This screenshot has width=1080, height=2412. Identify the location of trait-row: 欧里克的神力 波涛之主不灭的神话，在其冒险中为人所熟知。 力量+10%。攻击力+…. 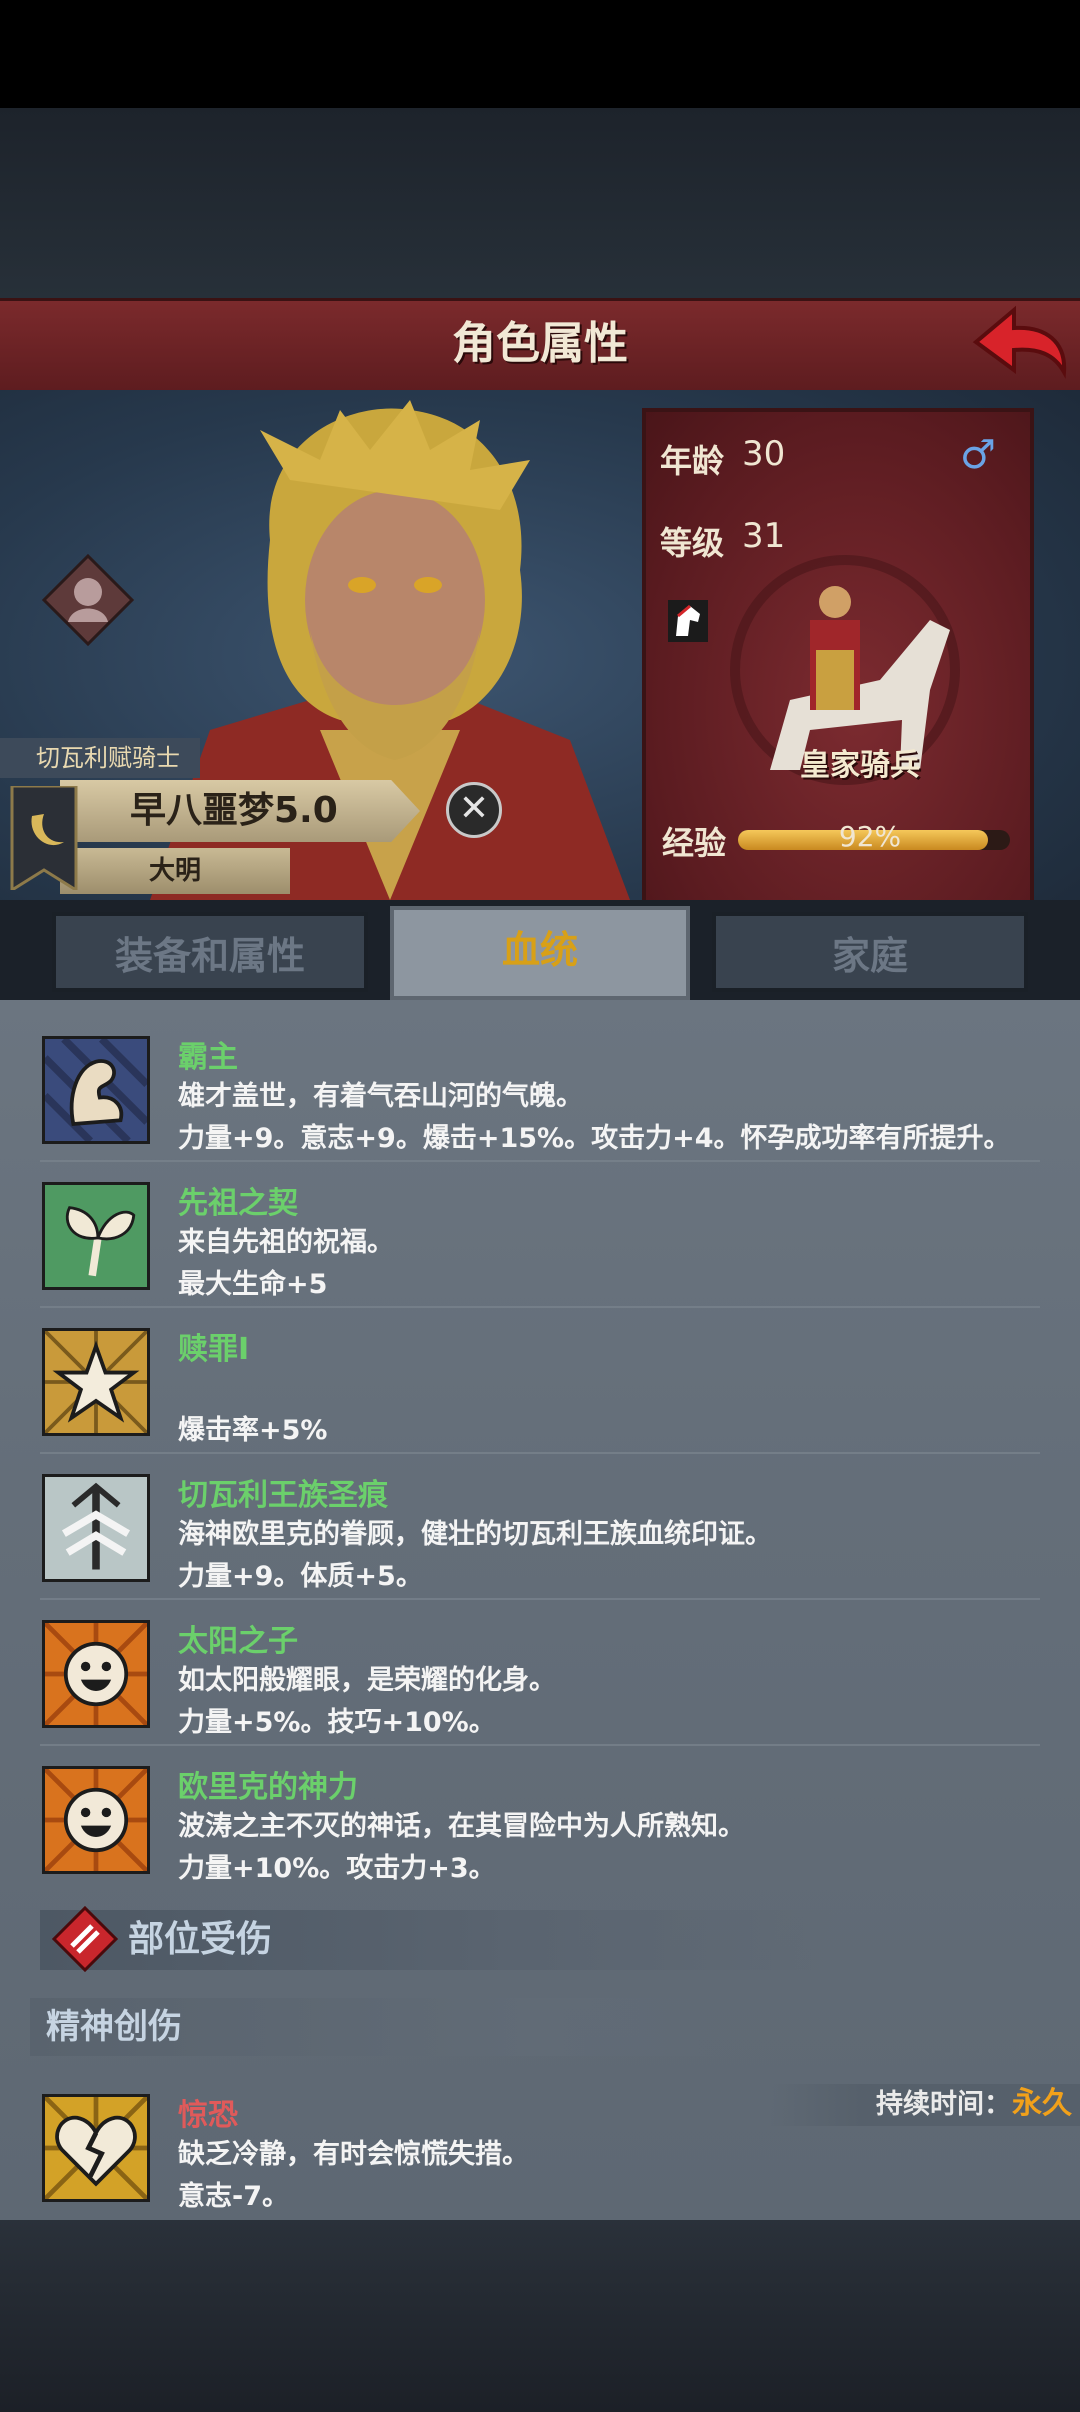
(540, 1819).